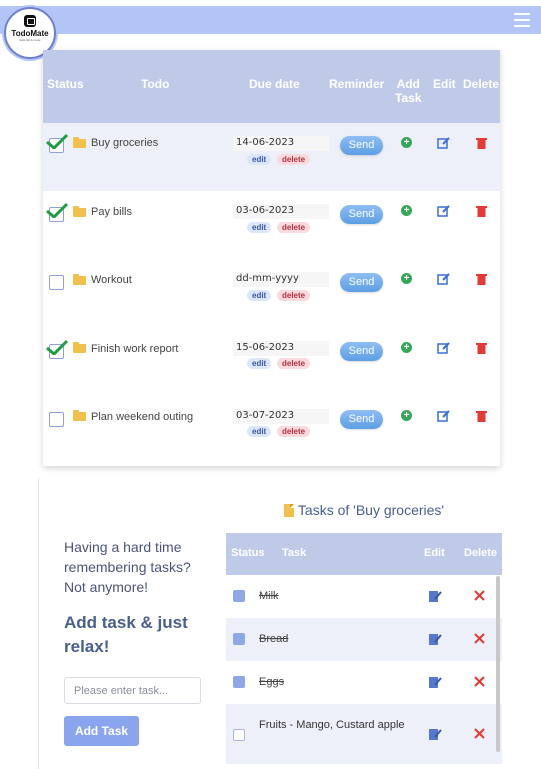  Describe the element at coordinates (281, 143) in the screenshot. I see `due-date-input: 14-06-2023` at that location.